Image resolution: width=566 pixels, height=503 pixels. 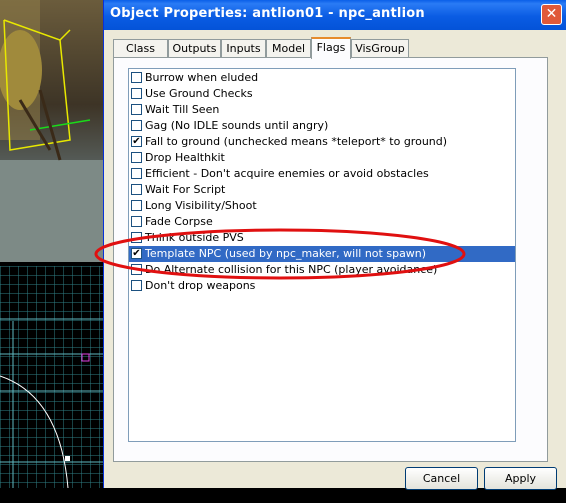 I want to click on tab-class-info: Class Info, so click(x=140, y=55).